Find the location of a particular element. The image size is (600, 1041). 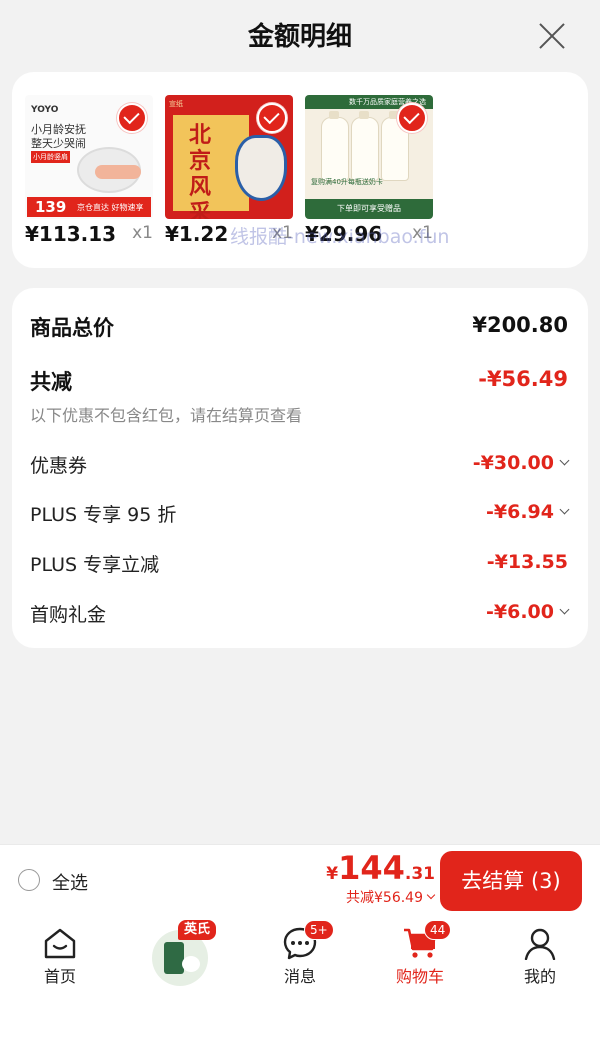

product-price: ¥29.96 is located at coordinates (344, 234).